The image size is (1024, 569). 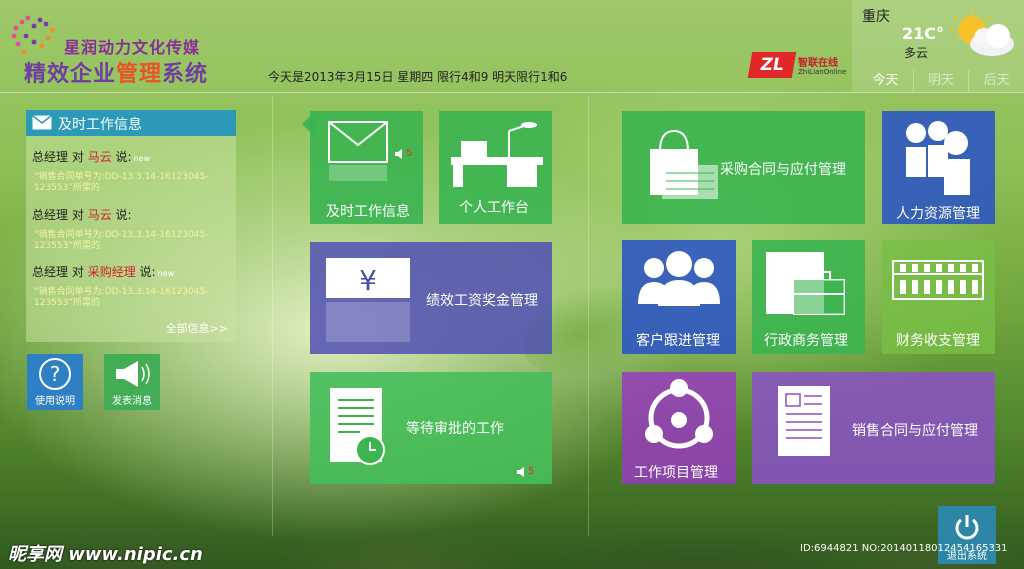 What do you see at coordinates (70, 74) in the screenshot?
I see `app-title-part1: 精效企业` at bounding box center [70, 74].